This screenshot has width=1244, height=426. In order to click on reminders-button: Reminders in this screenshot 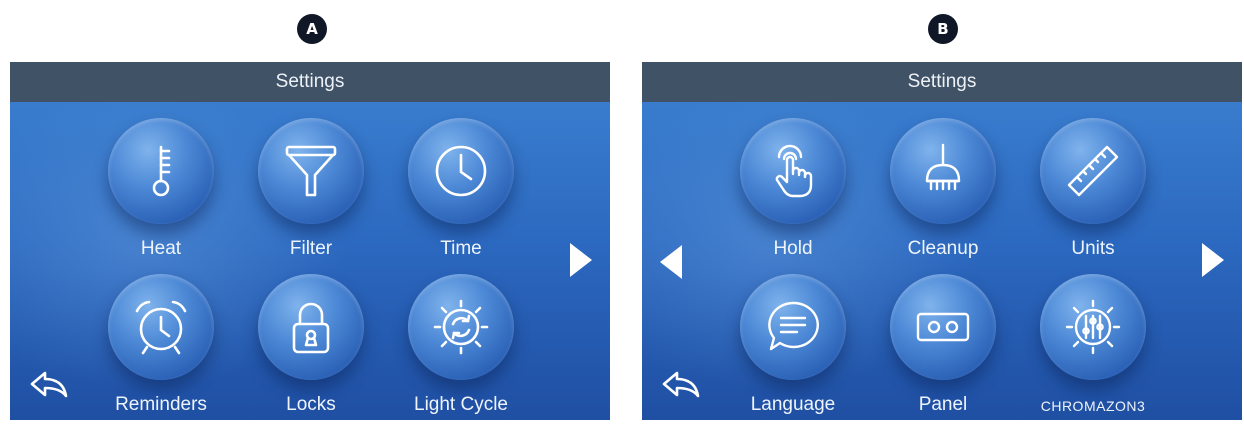, I will do `click(161, 347)`.